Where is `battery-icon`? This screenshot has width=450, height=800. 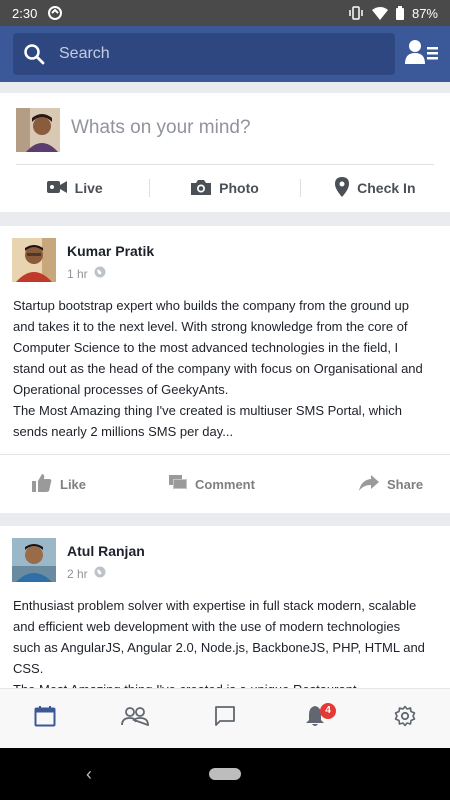
battery-icon is located at coordinates (399, 13).